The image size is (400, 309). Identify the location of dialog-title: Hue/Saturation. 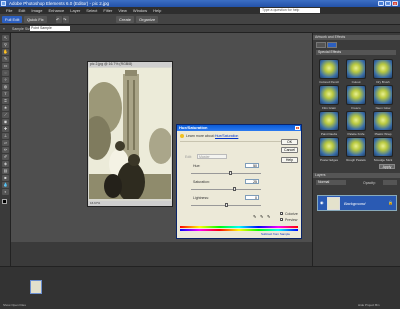
(239, 128).